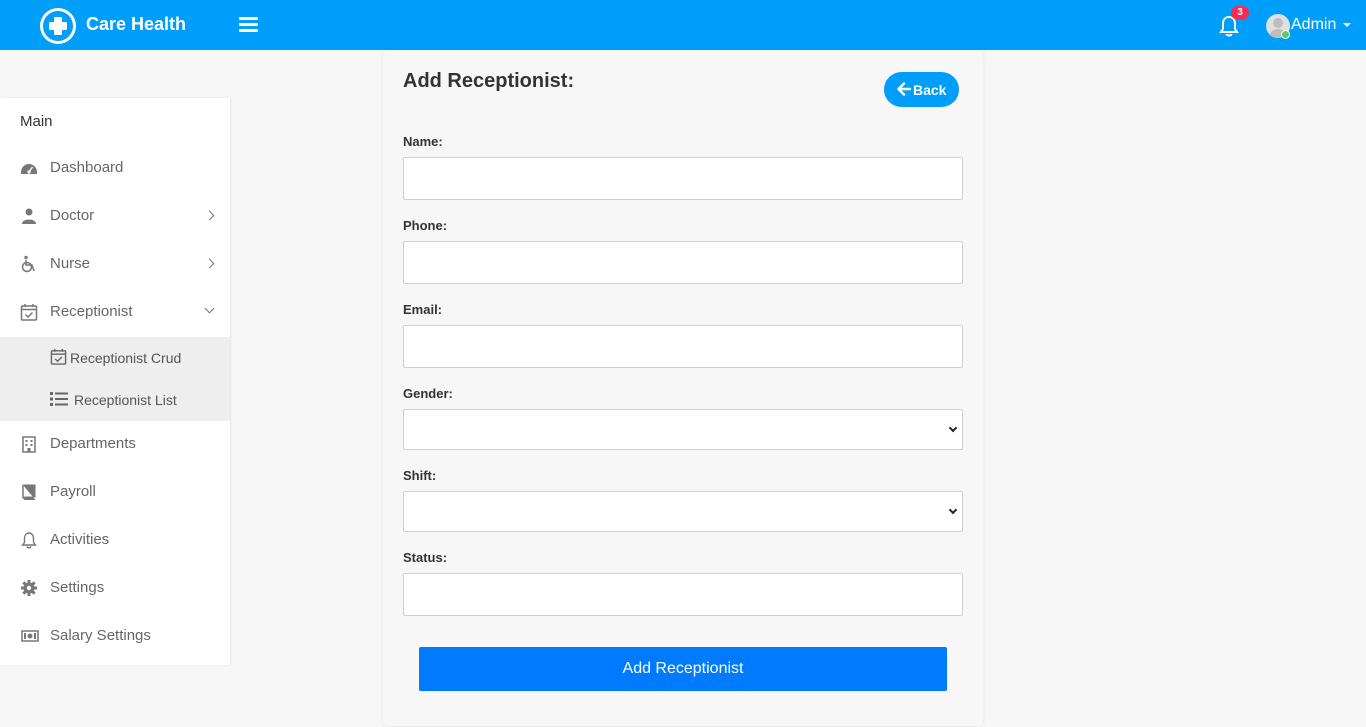 This screenshot has height=727, width=1366. Describe the element at coordinates (115, 264) in the screenshot. I see `sidebar-item-nurse: Nurse` at that location.